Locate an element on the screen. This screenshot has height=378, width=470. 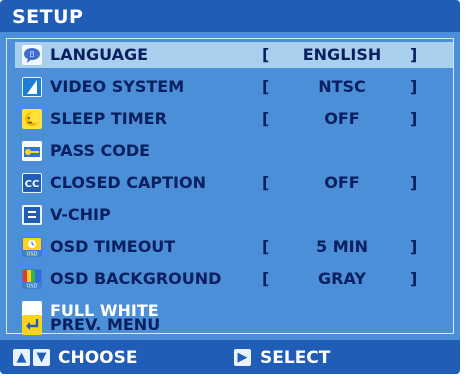
menu-item-closed-caption: CC CLOSED CAPTION [ OFF ] is located at coordinates (230, 183).